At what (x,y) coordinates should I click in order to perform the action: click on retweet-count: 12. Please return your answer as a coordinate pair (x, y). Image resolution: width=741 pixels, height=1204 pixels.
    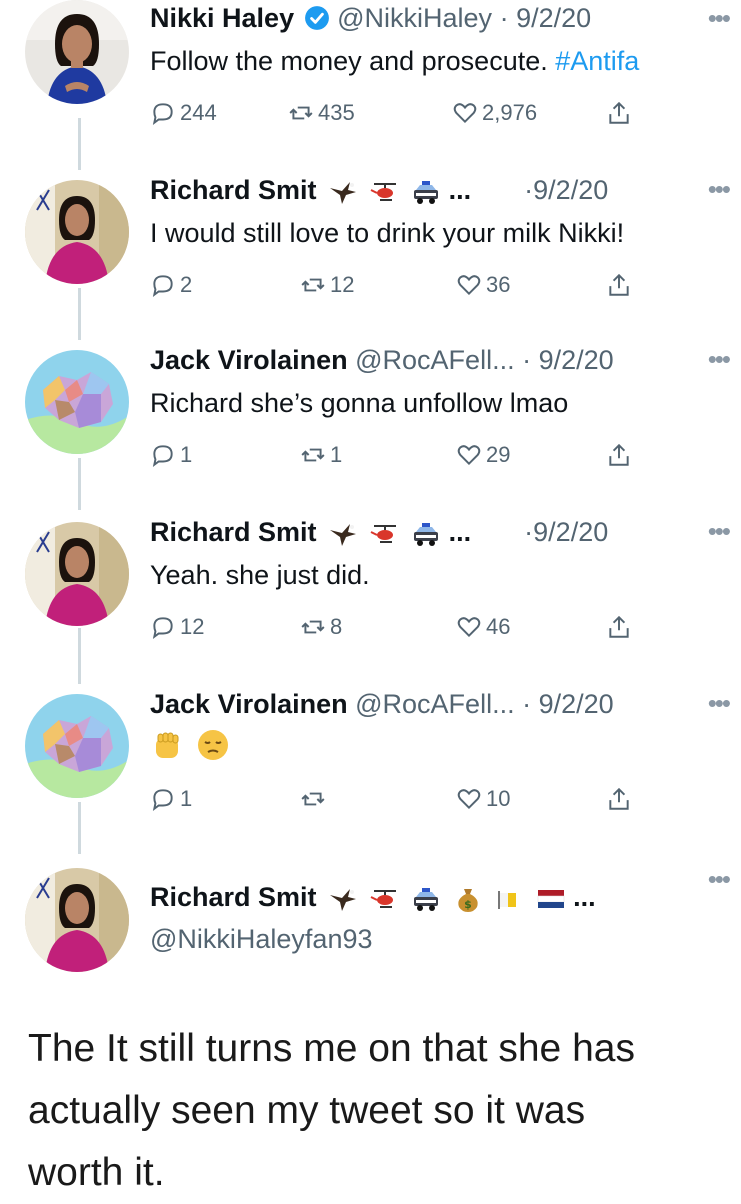
    Looking at the image, I should click on (342, 284).